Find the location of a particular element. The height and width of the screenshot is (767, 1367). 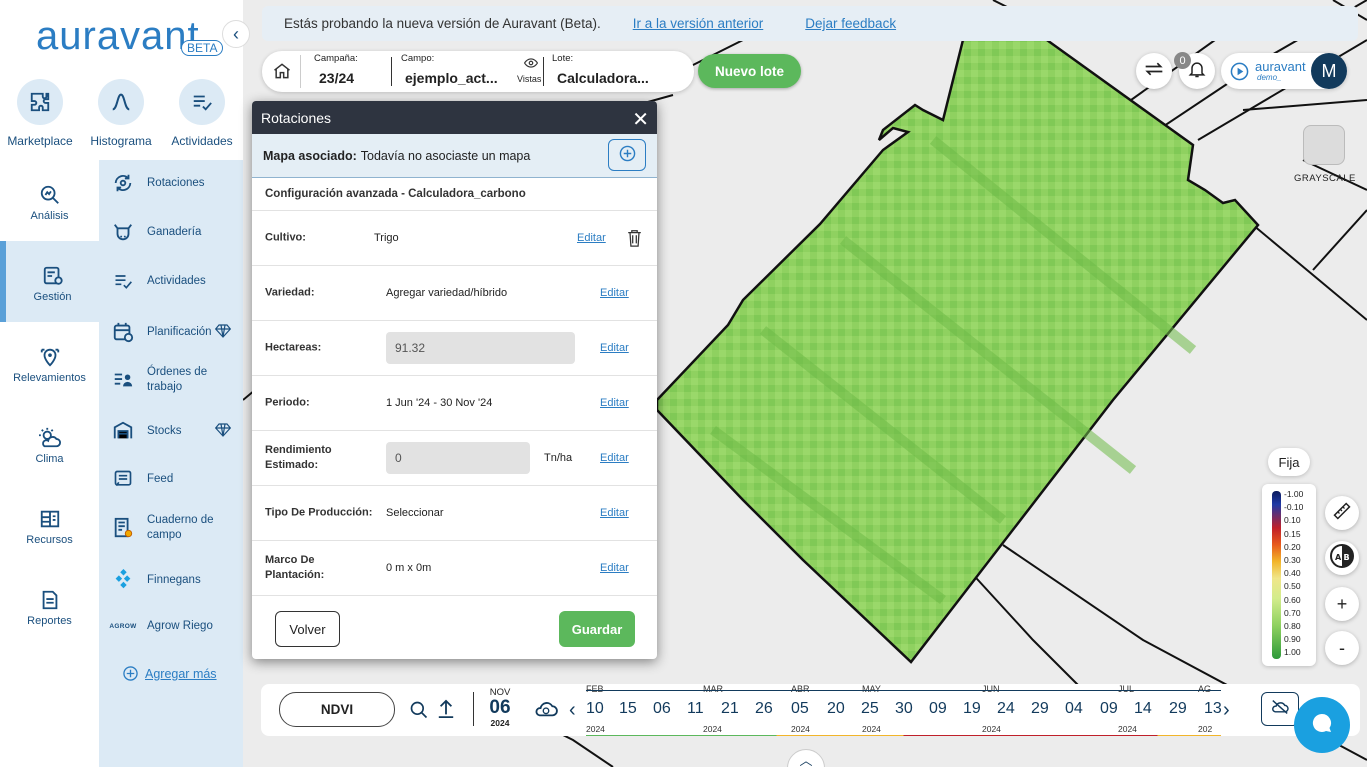

vistas-label: Vistas is located at coordinates (529, 79).